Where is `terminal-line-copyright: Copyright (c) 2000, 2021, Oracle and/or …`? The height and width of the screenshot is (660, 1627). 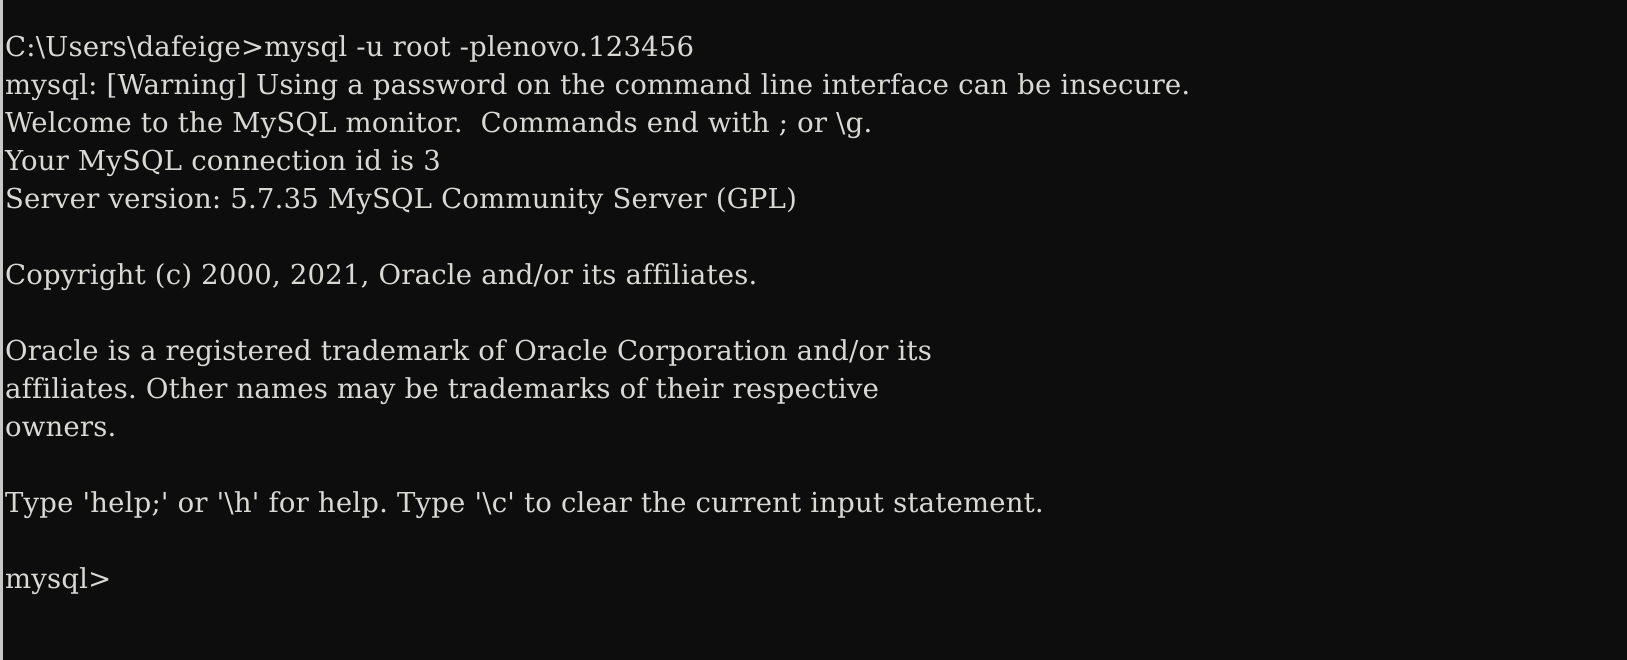 terminal-line-copyright: Copyright (c) 2000, 2021, Oracle and/or … is located at coordinates (381, 275).